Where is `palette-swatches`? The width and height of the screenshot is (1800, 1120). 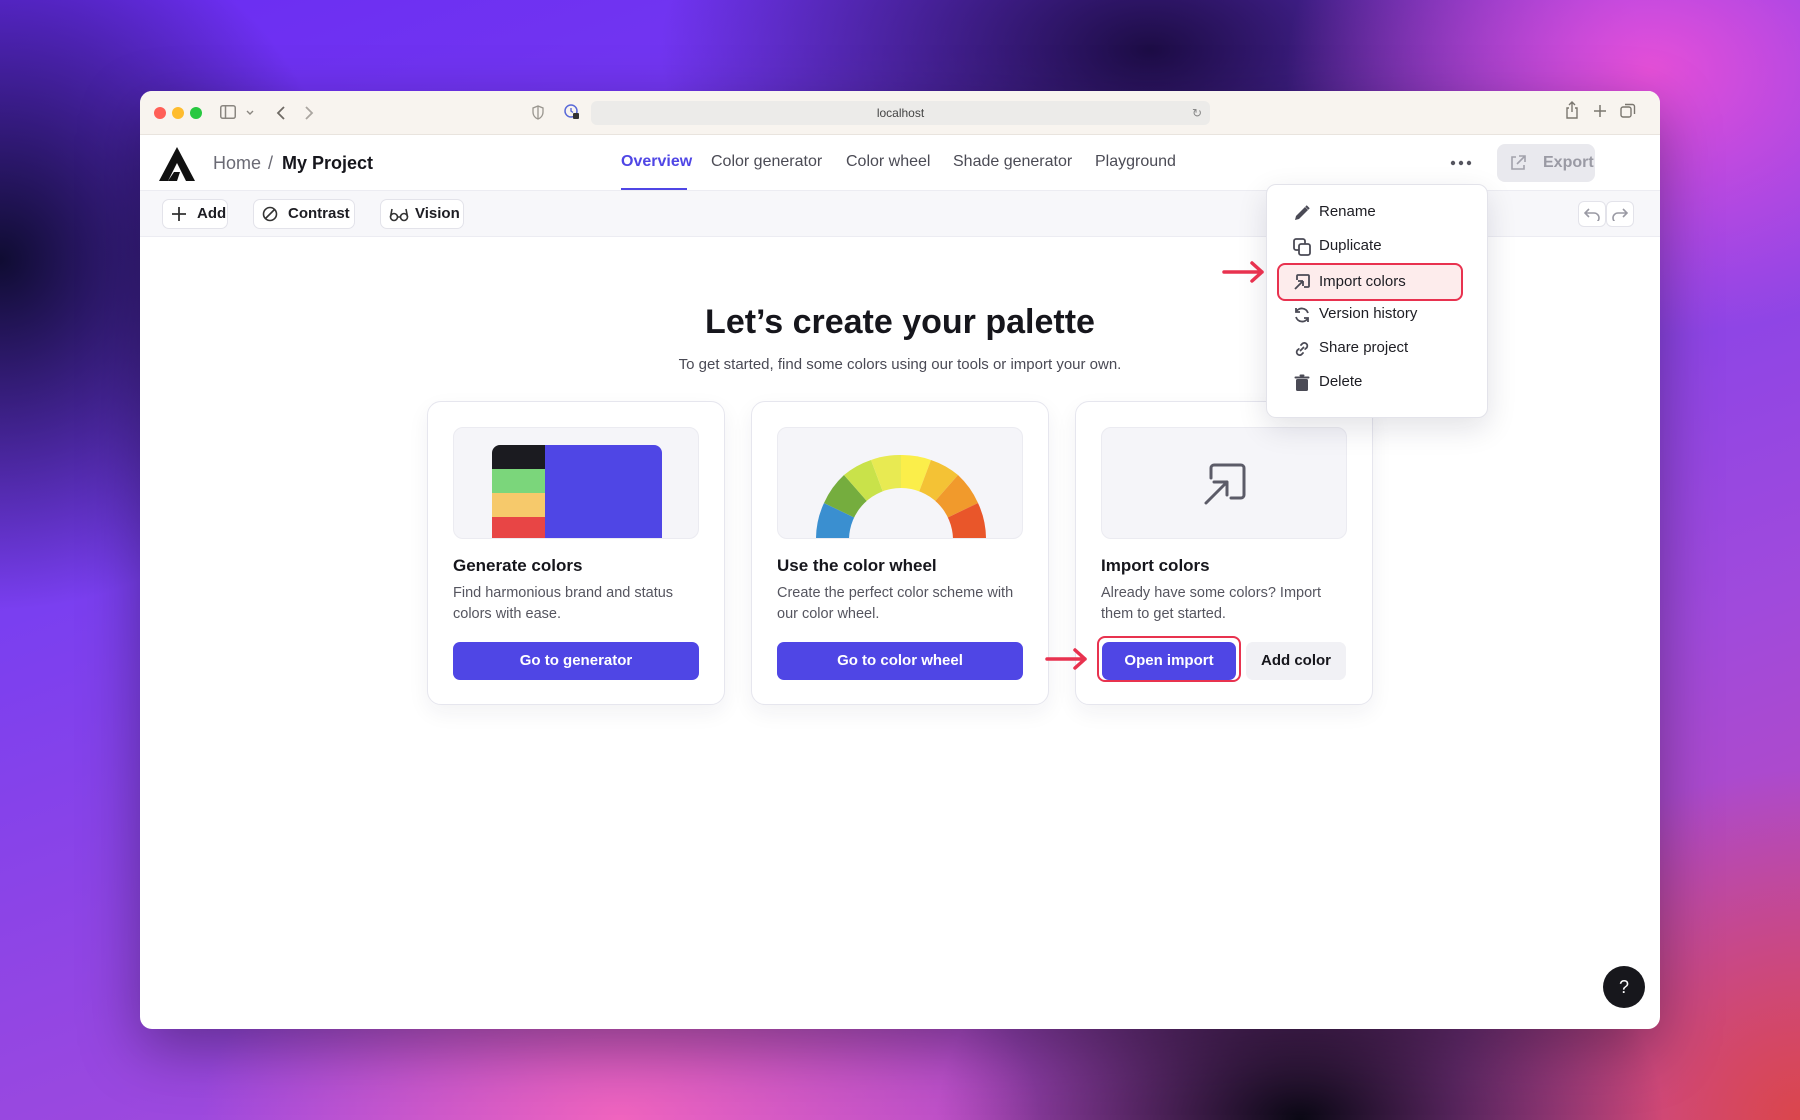 palette-swatches is located at coordinates (577, 491).